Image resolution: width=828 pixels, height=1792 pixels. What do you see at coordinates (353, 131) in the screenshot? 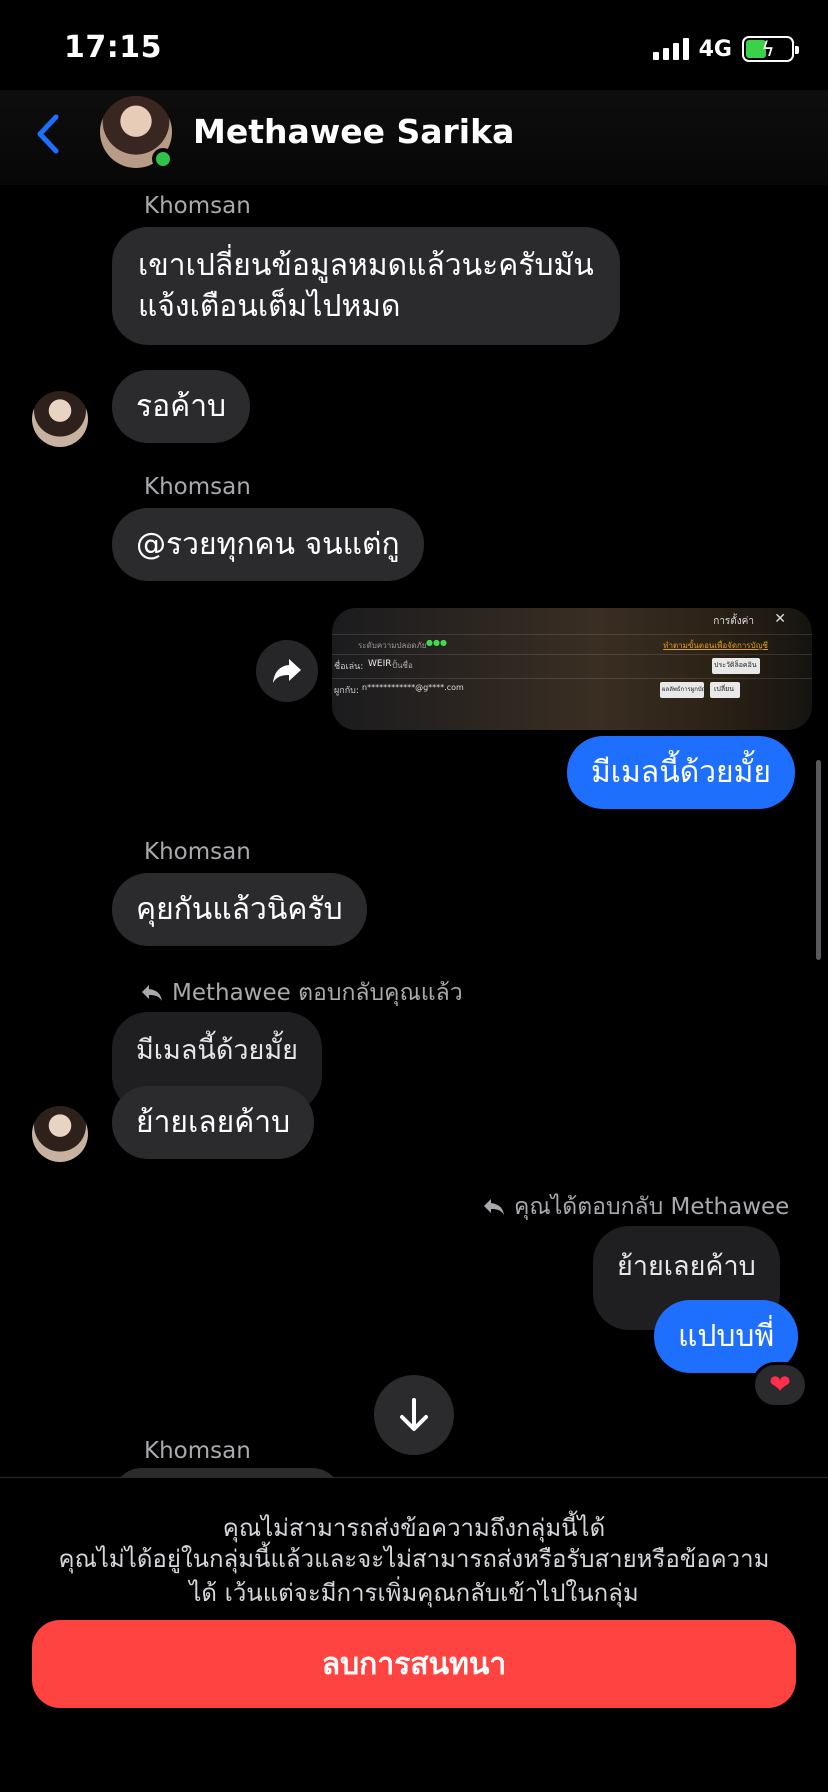
I see `contact-name: Methawee Sarika` at bounding box center [353, 131].